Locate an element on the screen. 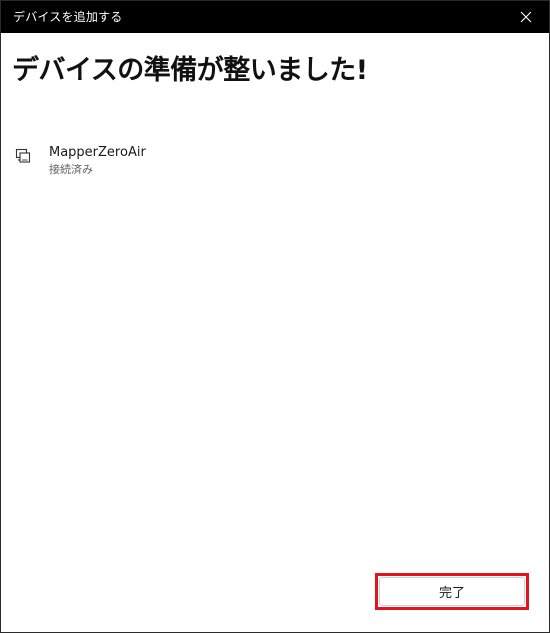  title-bar: デバイスを追加する is located at coordinates (275, 17).